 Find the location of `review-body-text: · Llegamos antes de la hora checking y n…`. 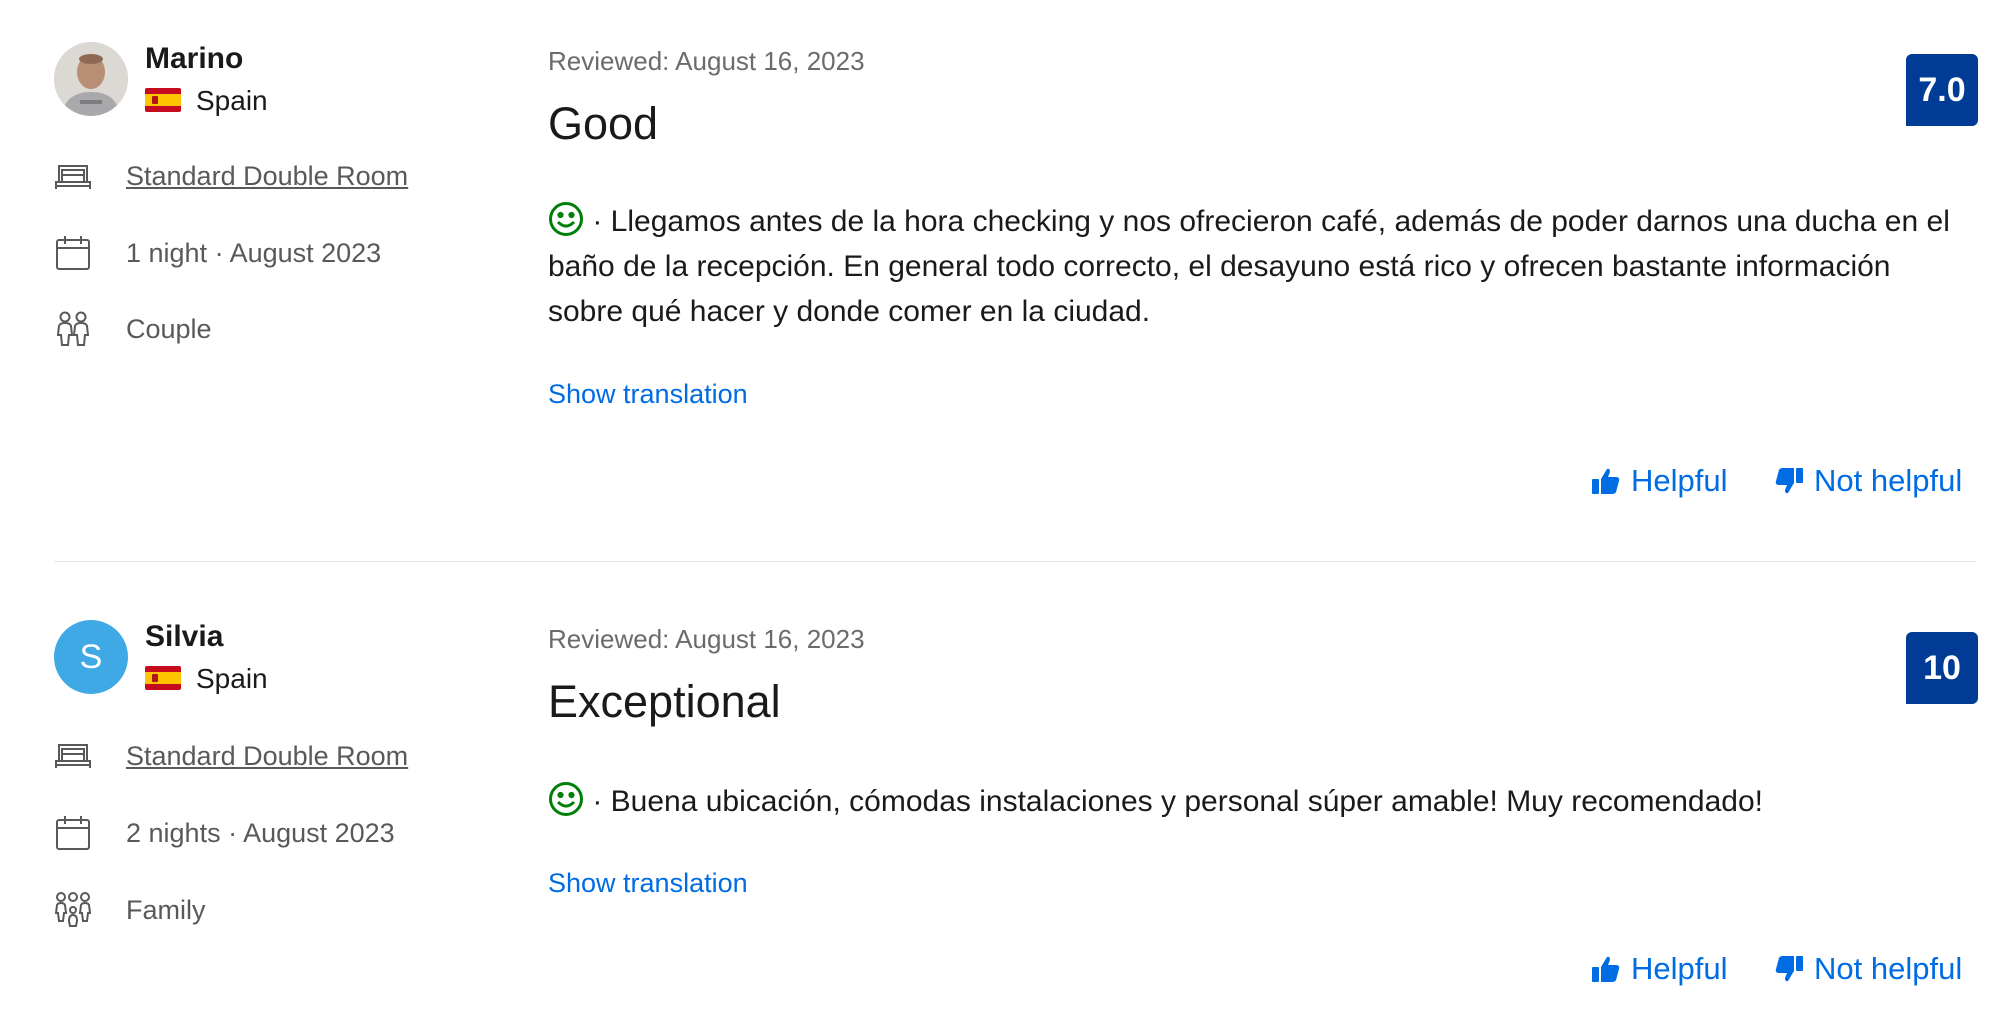

review-body-text: · Llegamos antes de la hora checking y n… is located at coordinates (1249, 266).